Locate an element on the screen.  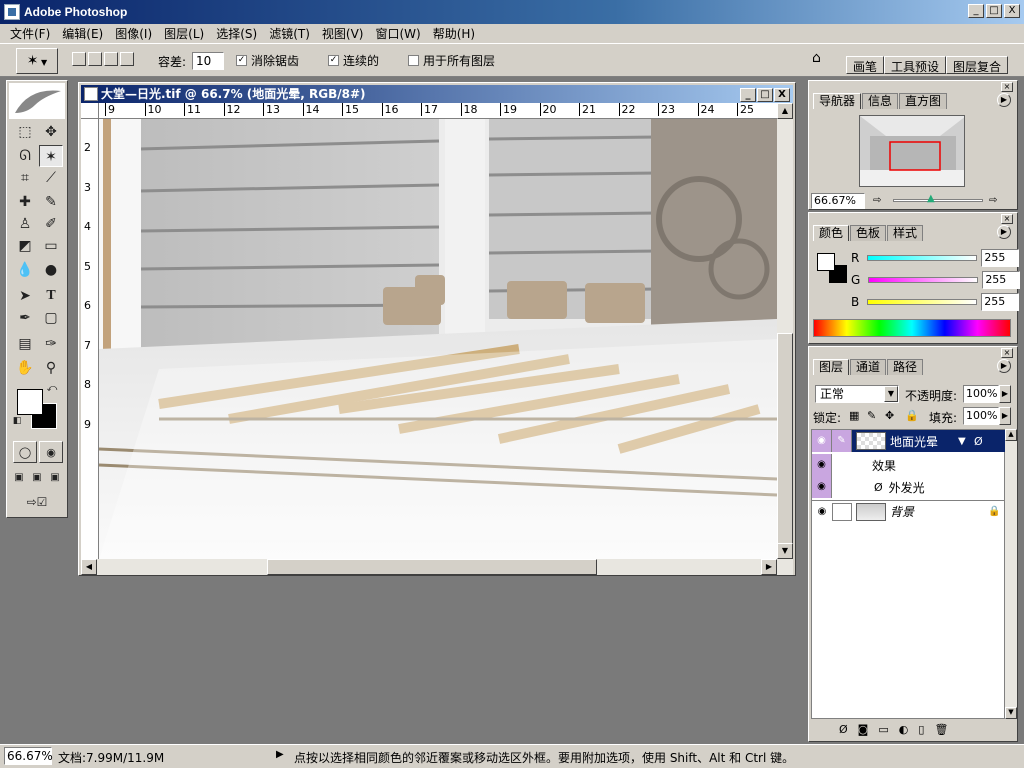
navigator-menu-icon: ▶ is located at coordinates (1004, 100).